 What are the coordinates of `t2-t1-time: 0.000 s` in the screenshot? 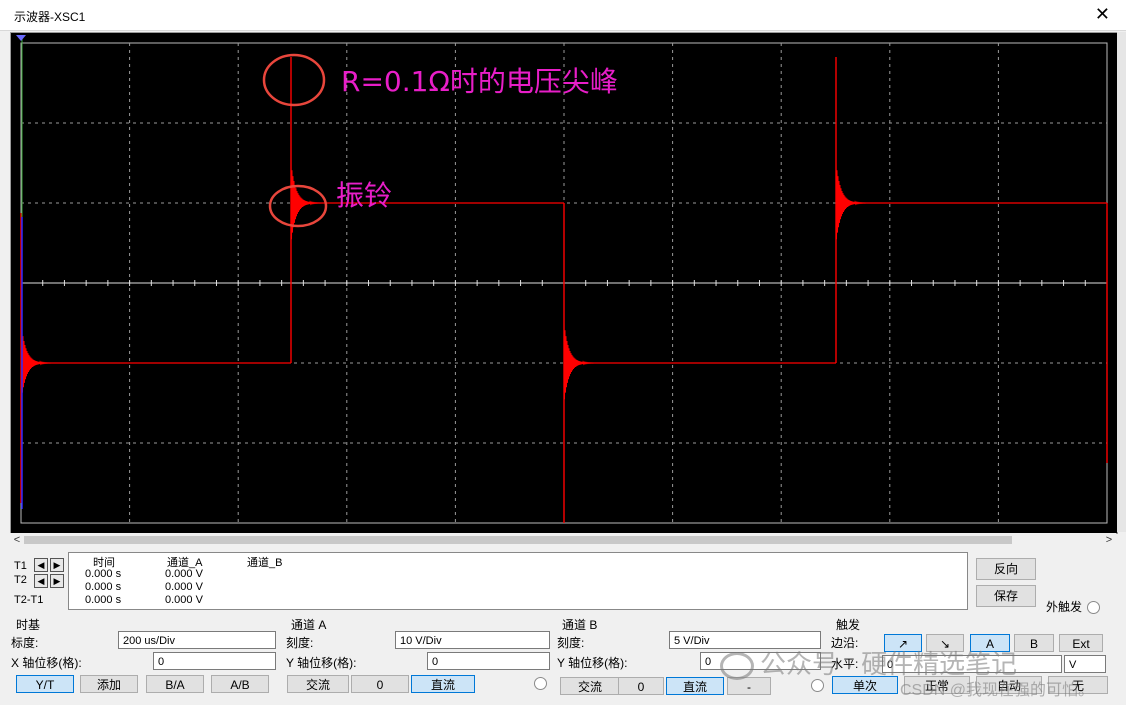 It's located at (103, 600).